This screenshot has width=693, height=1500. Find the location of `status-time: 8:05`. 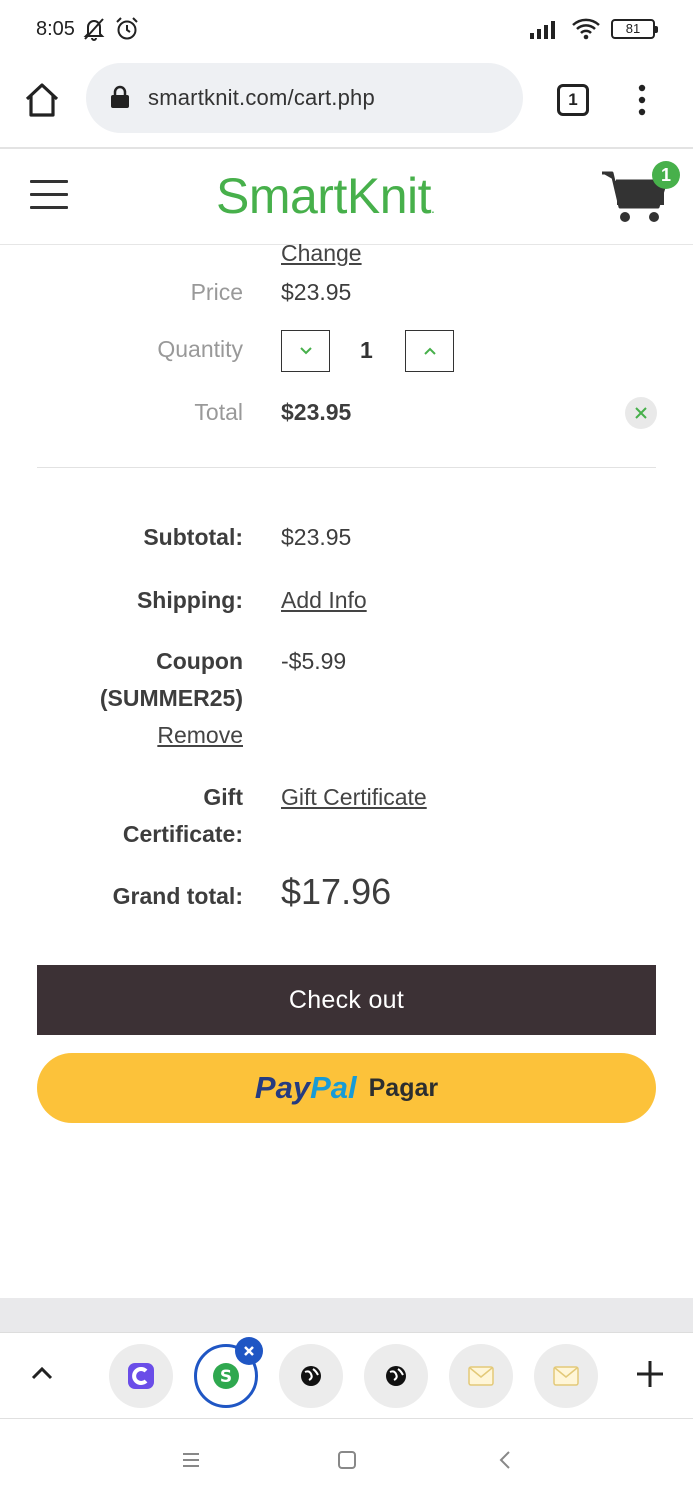

status-time: 8:05 is located at coordinates (55, 29).